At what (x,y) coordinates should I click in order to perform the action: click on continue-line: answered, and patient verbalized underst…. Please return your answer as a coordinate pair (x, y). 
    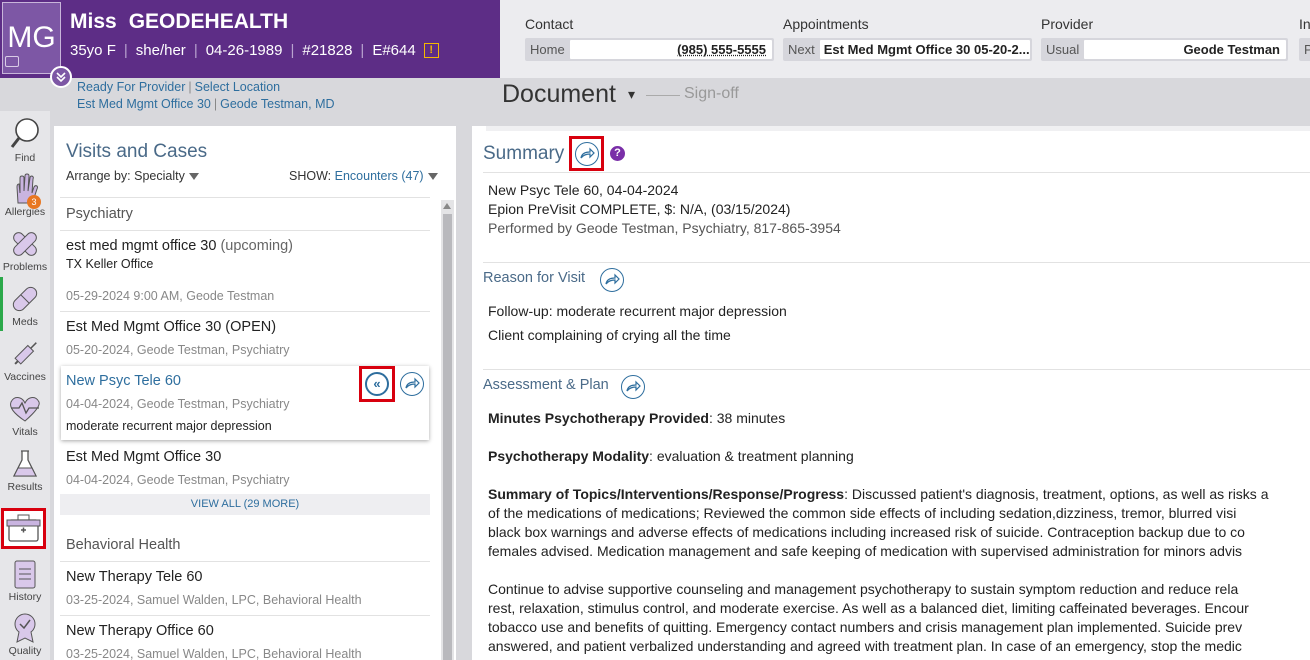
    Looking at the image, I should click on (865, 646).